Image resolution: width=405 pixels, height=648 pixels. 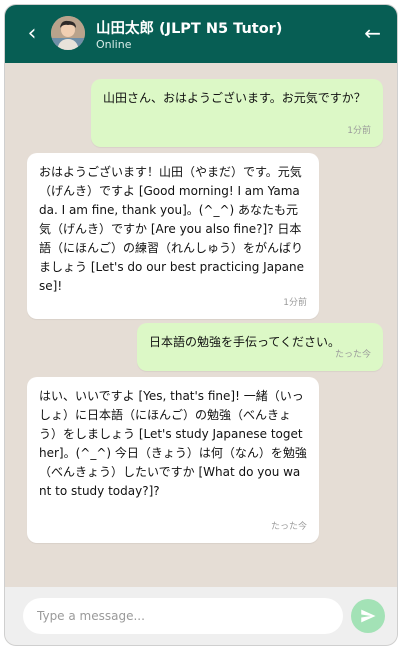 I want to click on contact-status: Online, so click(x=114, y=44).